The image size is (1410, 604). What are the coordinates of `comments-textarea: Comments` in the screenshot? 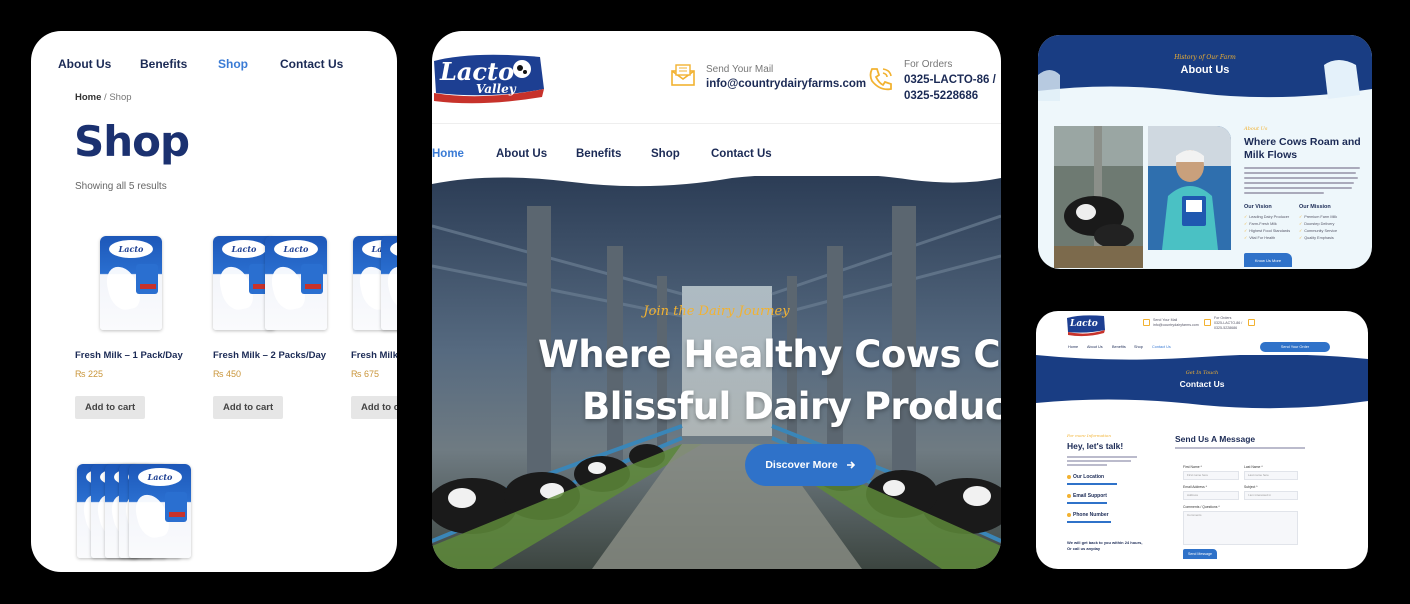 It's located at (1240, 528).